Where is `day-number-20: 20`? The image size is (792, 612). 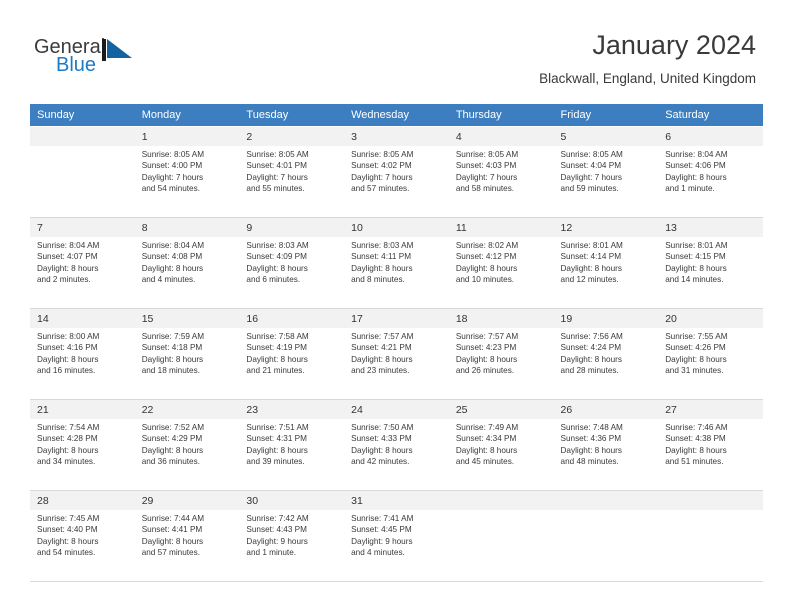 day-number-20: 20 is located at coordinates (710, 318).